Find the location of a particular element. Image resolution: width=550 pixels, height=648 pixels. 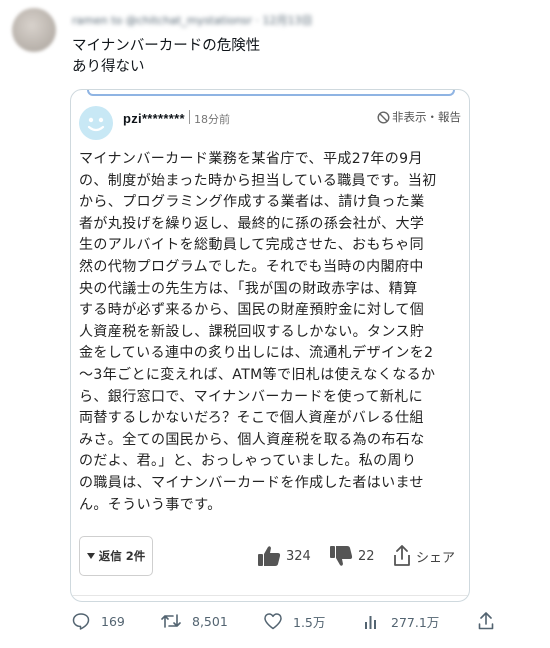

tweet-text-line1: マイナンバーカードの危険性 is located at coordinates (166, 46).